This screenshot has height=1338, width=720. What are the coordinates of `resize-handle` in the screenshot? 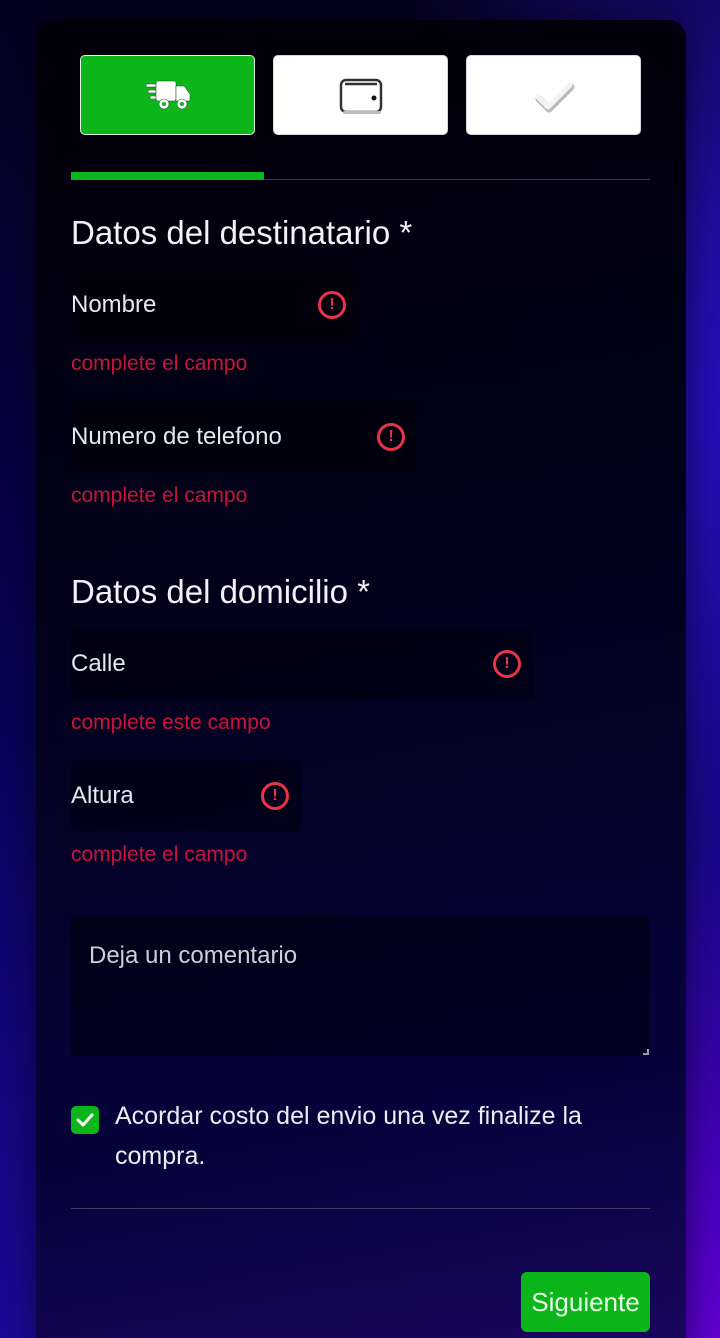 It's located at (646, 1052).